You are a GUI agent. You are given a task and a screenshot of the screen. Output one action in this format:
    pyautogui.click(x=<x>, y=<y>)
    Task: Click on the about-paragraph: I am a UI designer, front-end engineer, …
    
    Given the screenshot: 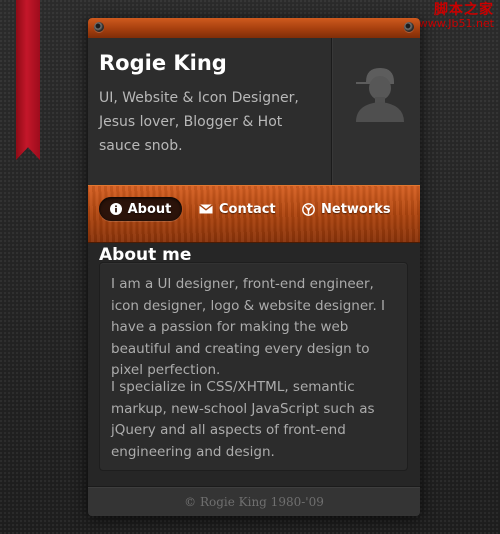 What is the action you would take?
    pyautogui.click(x=248, y=327)
    